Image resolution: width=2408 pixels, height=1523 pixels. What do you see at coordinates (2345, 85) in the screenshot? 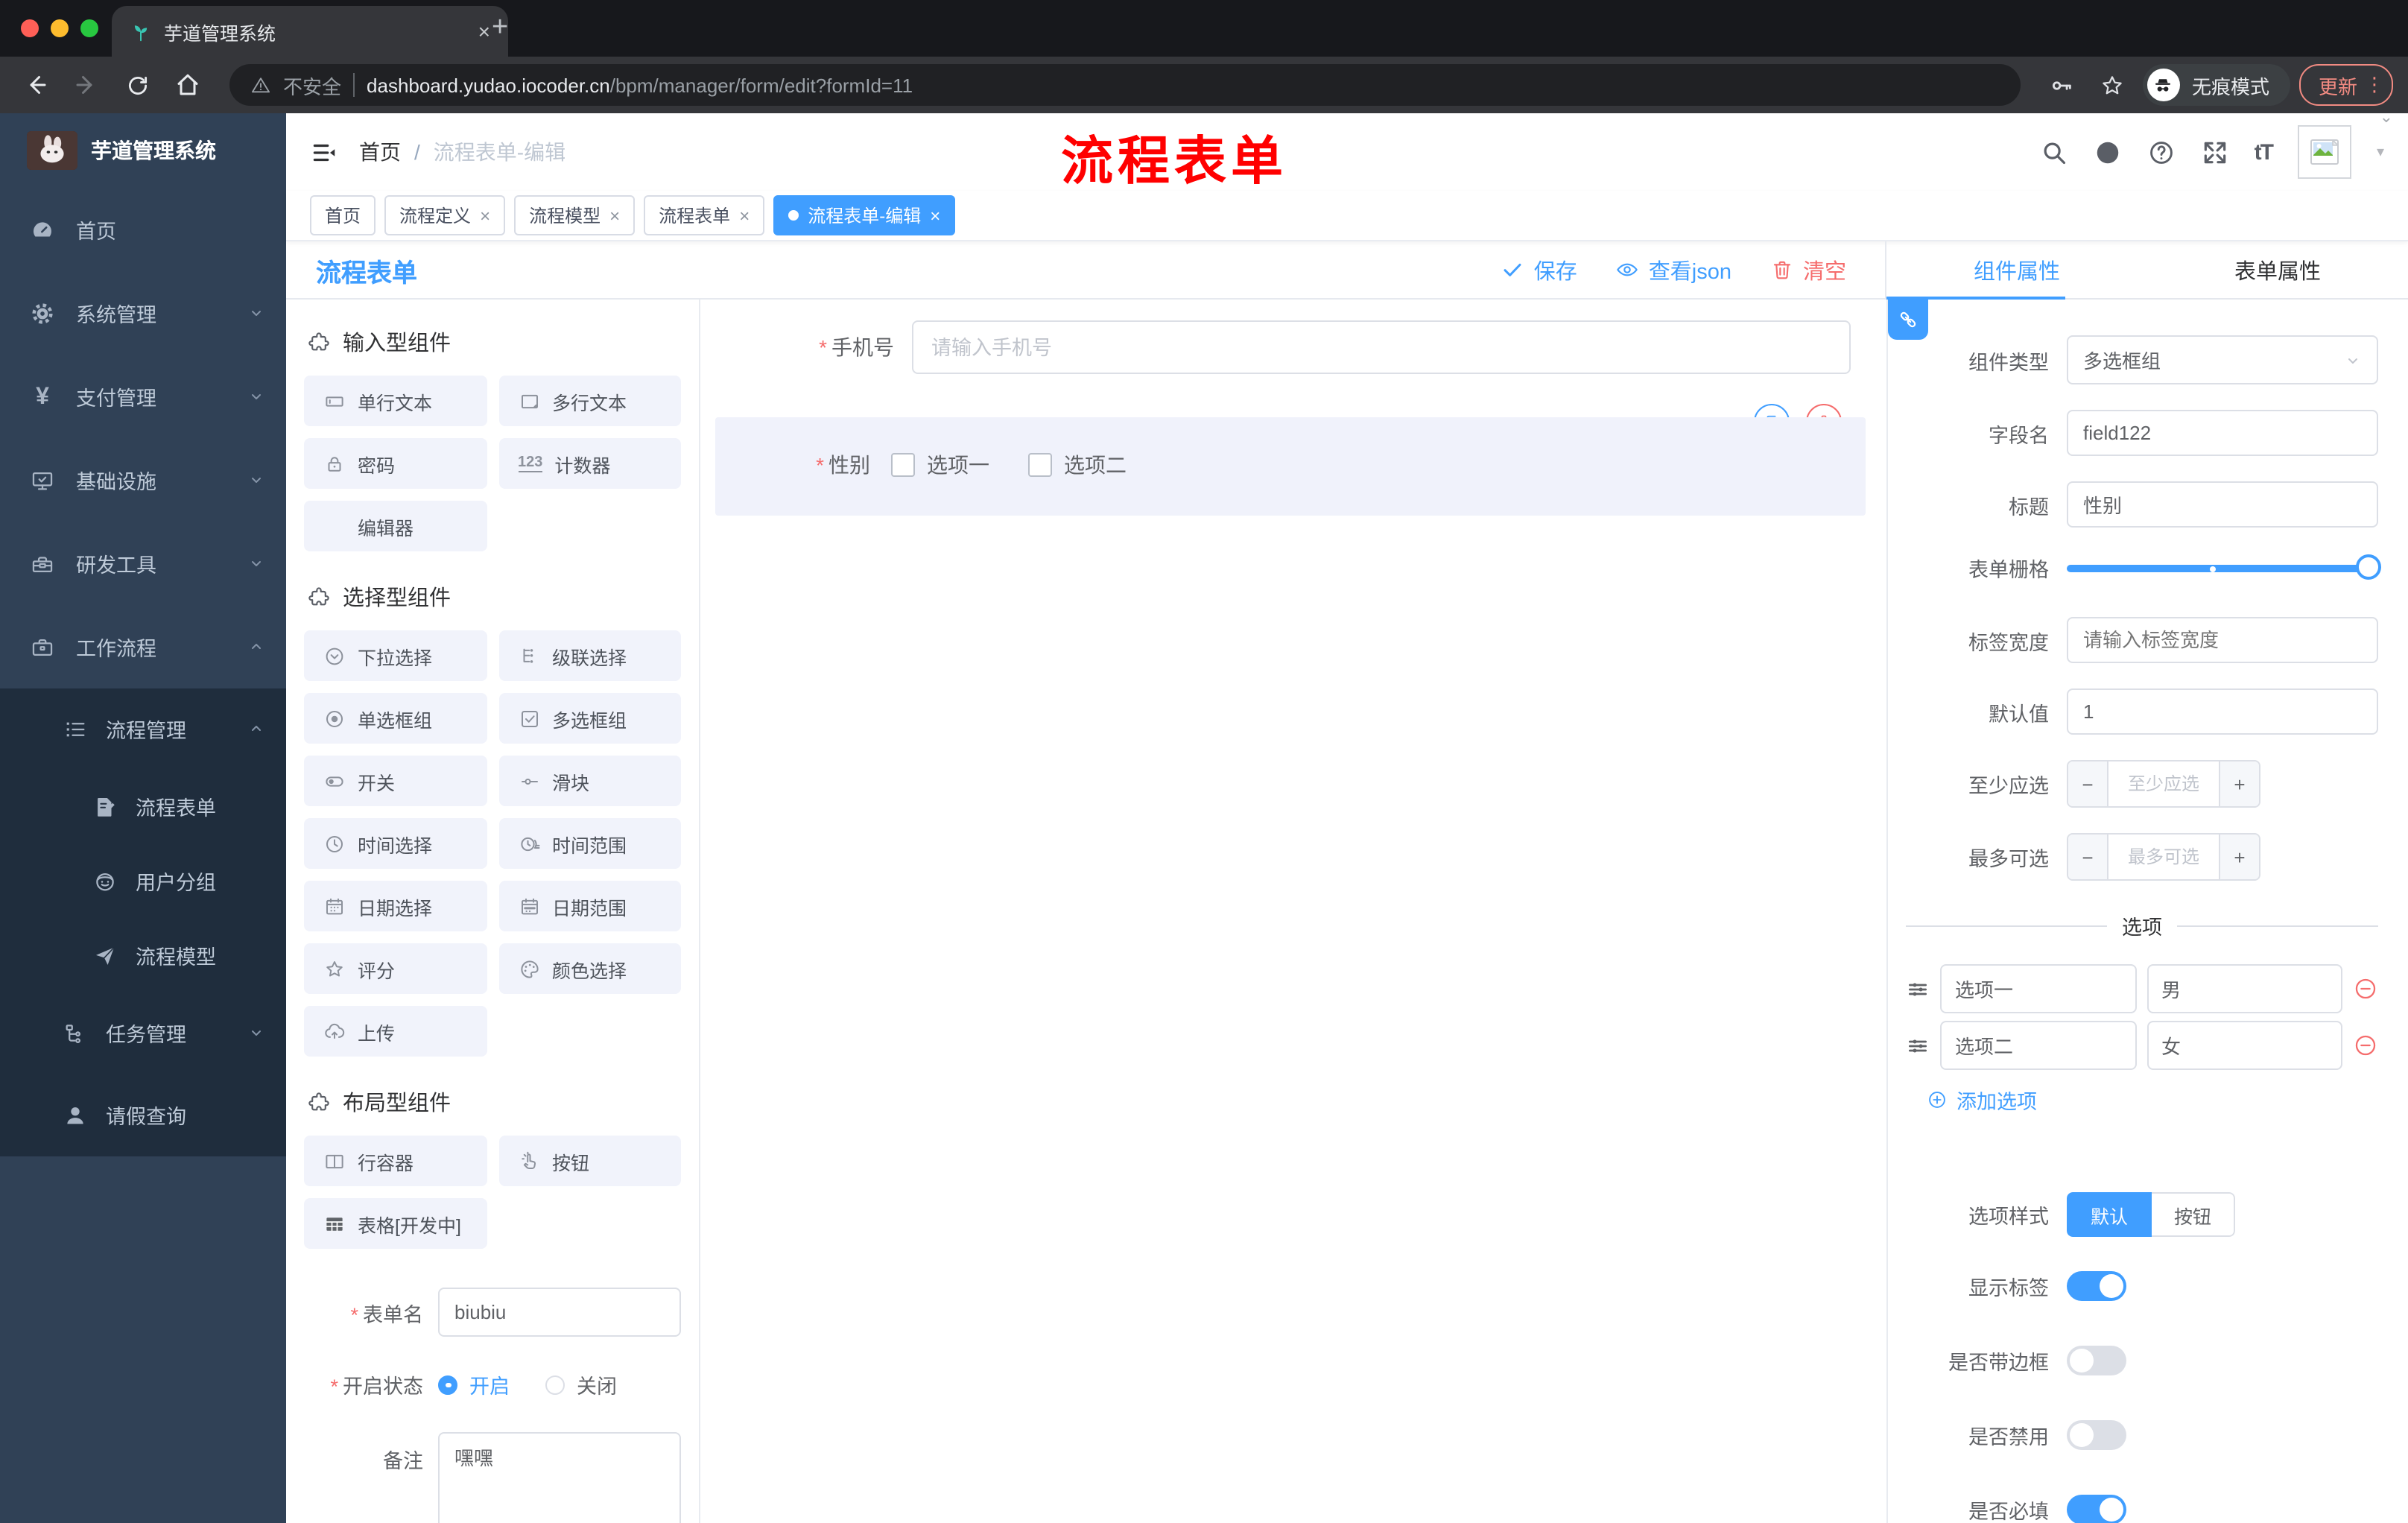
I see `chrome-update-button: 更新 ⋮` at bounding box center [2345, 85].